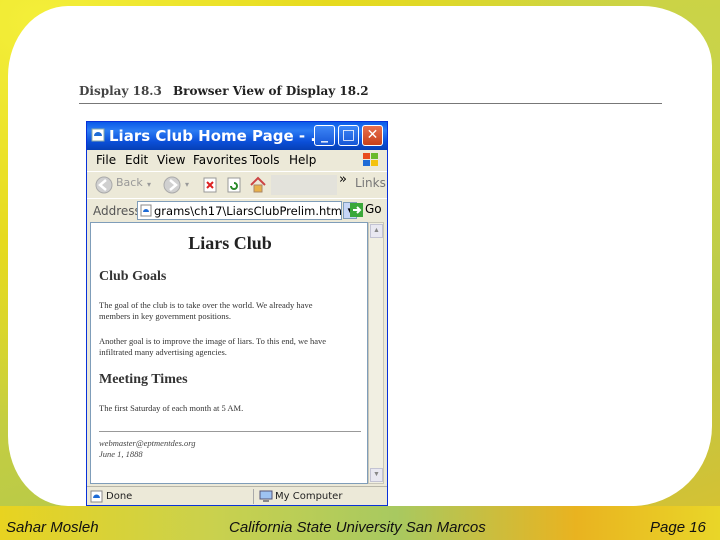  What do you see at coordinates (129, 182) in the screenshot?
I see `back-label: Back` at bounding box center [129, 182].